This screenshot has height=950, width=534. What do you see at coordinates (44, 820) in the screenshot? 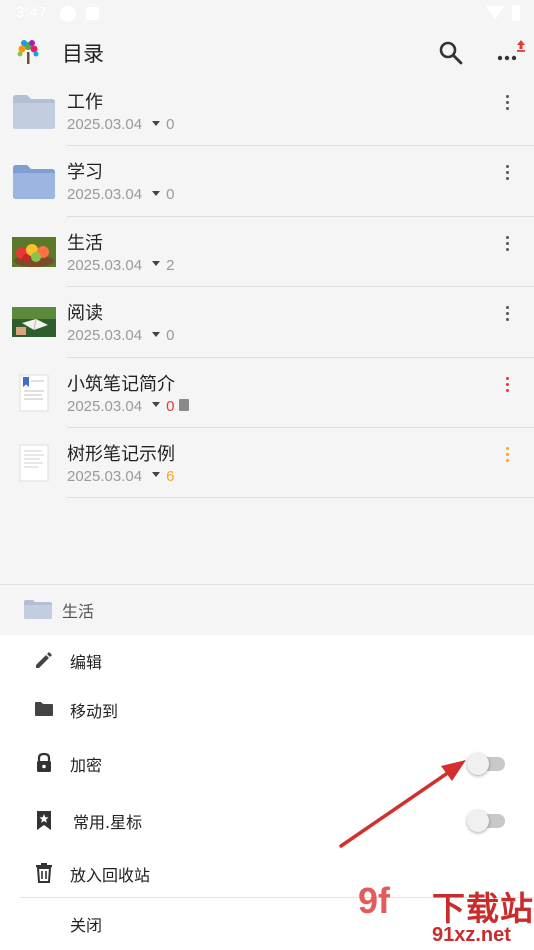
I see `star-bookmark-icon` at bounding box center [44, 820].